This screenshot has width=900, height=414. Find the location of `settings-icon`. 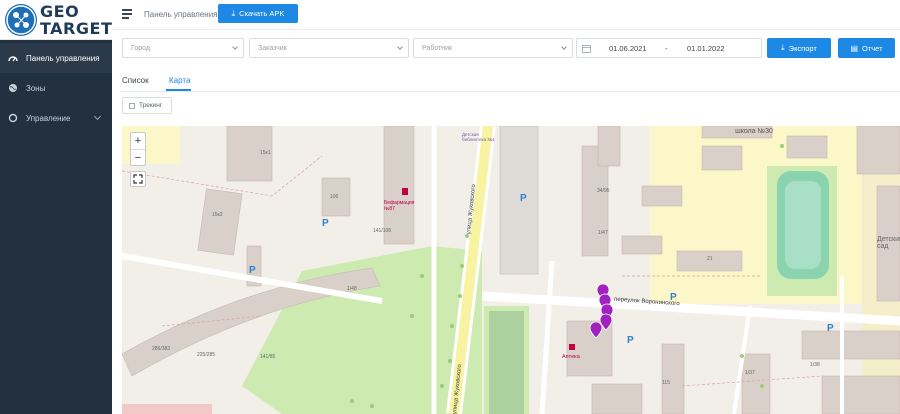

settings-icon is located at coordinates (13, 118).